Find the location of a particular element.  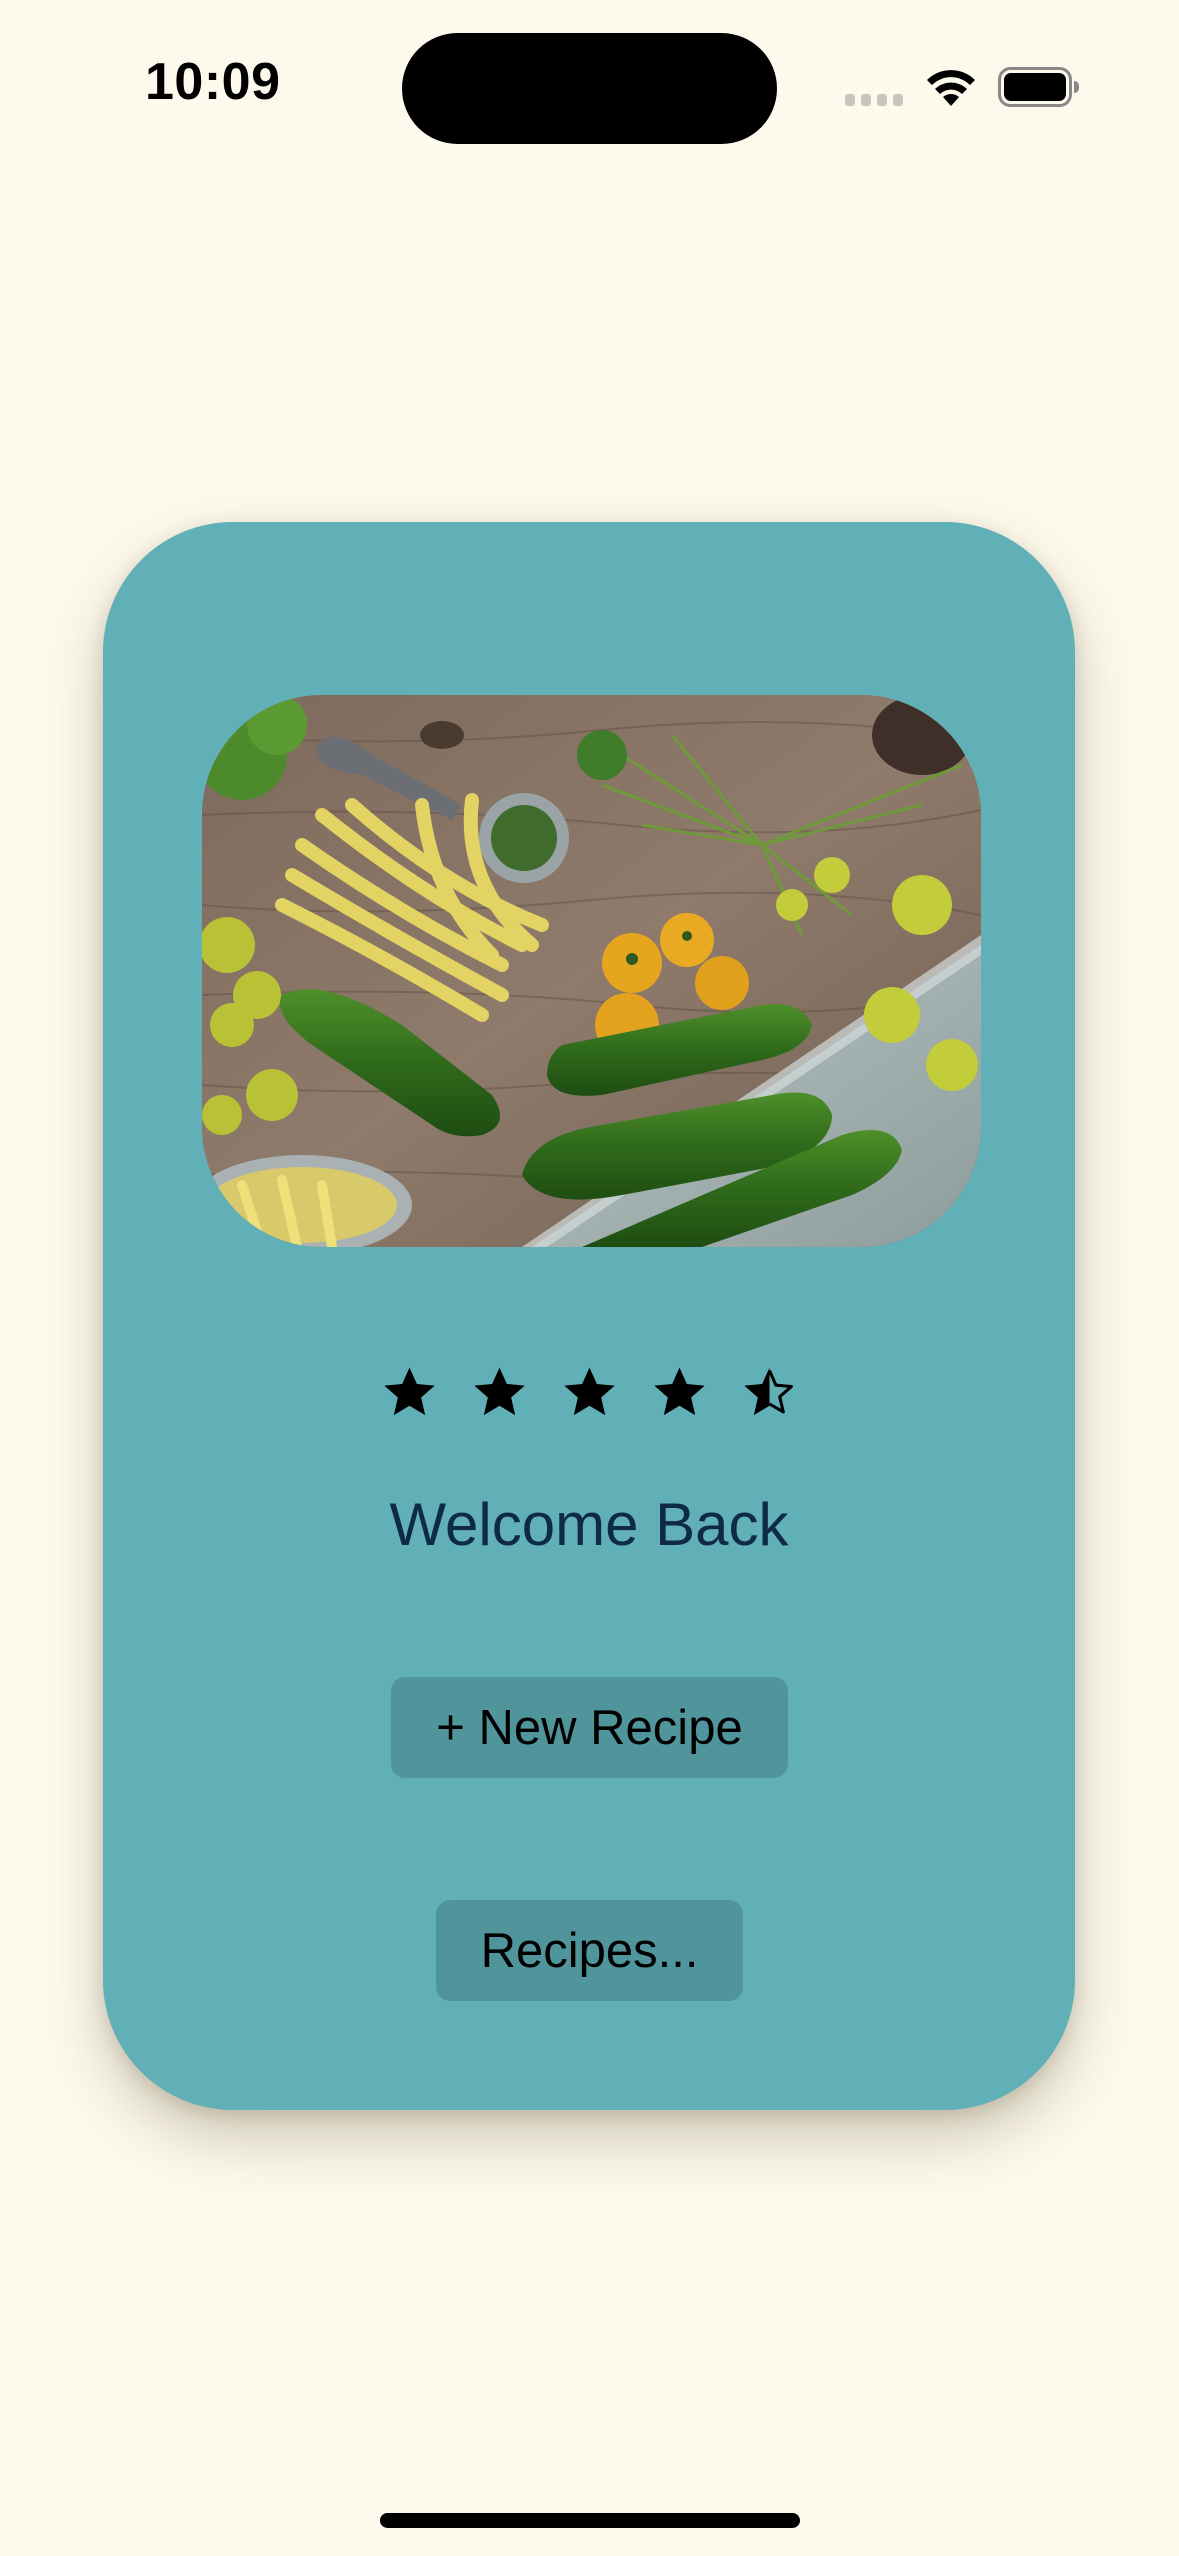

status-bar: 10:09 is located at coordinates (589, 75).